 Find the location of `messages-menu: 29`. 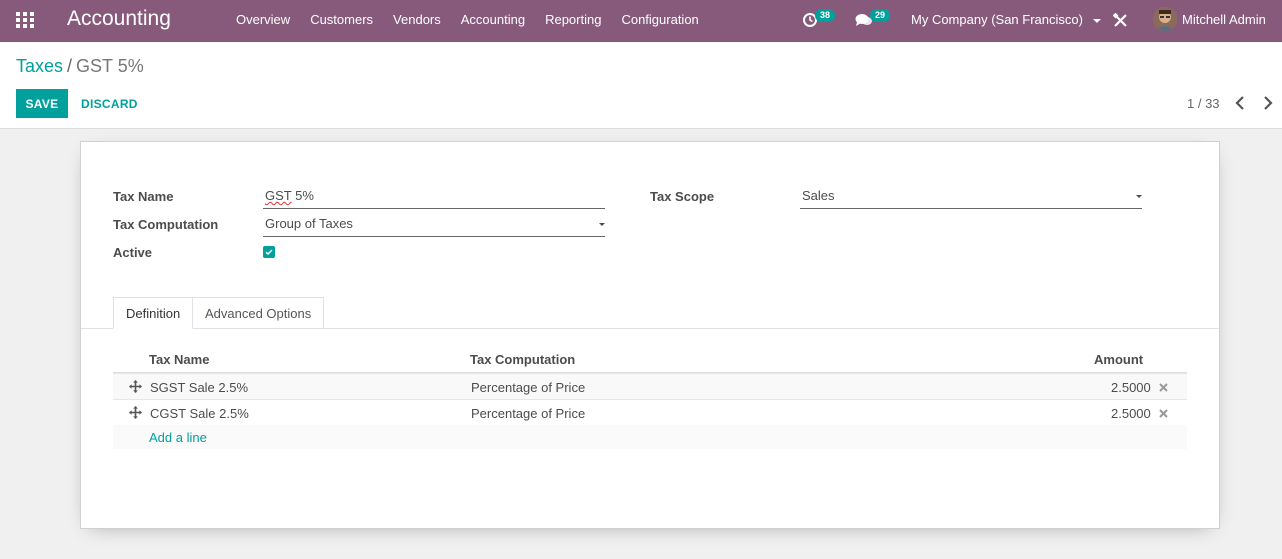

messages-menu: 29 is located at coordinates (873, 21).